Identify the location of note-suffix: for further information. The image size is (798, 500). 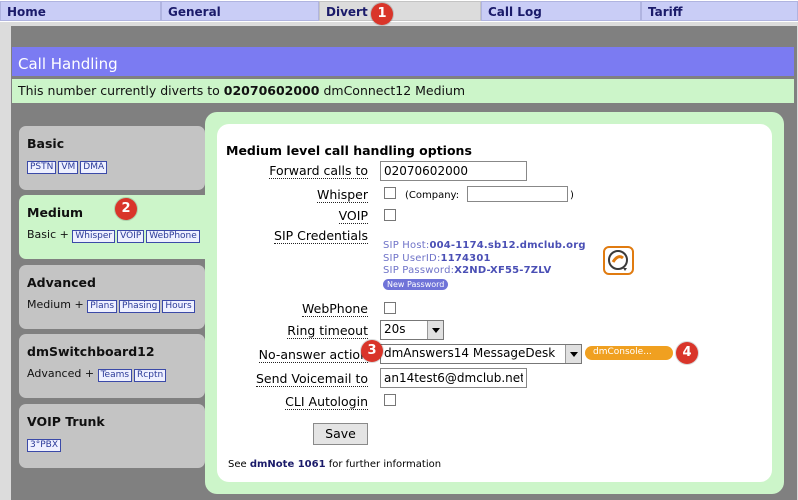
(385, 464).